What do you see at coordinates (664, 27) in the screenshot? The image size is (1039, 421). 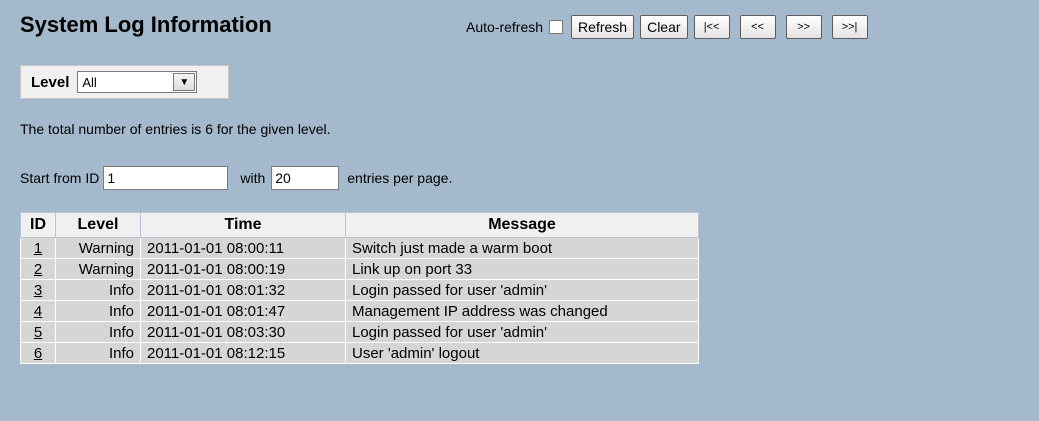 I see `clear-button: Clear` at bounding box center [664, 27].